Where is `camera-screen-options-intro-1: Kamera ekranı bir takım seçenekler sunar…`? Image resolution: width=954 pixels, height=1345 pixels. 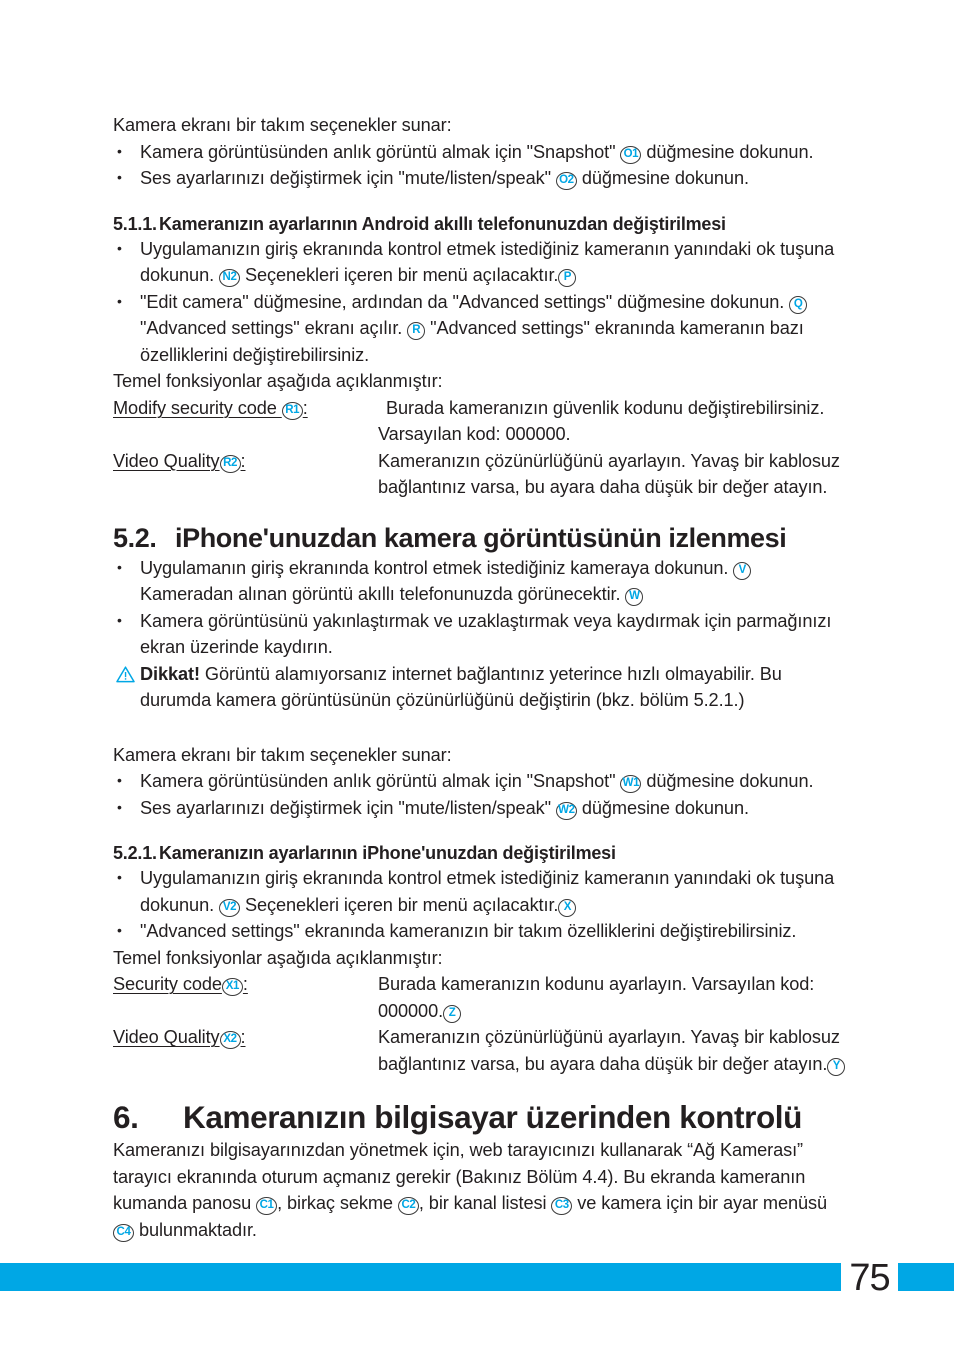
camera-screen-options-intro-1: Kamera ekranı bir takım seçenekler sunar… is located at coordinates (282, 125).